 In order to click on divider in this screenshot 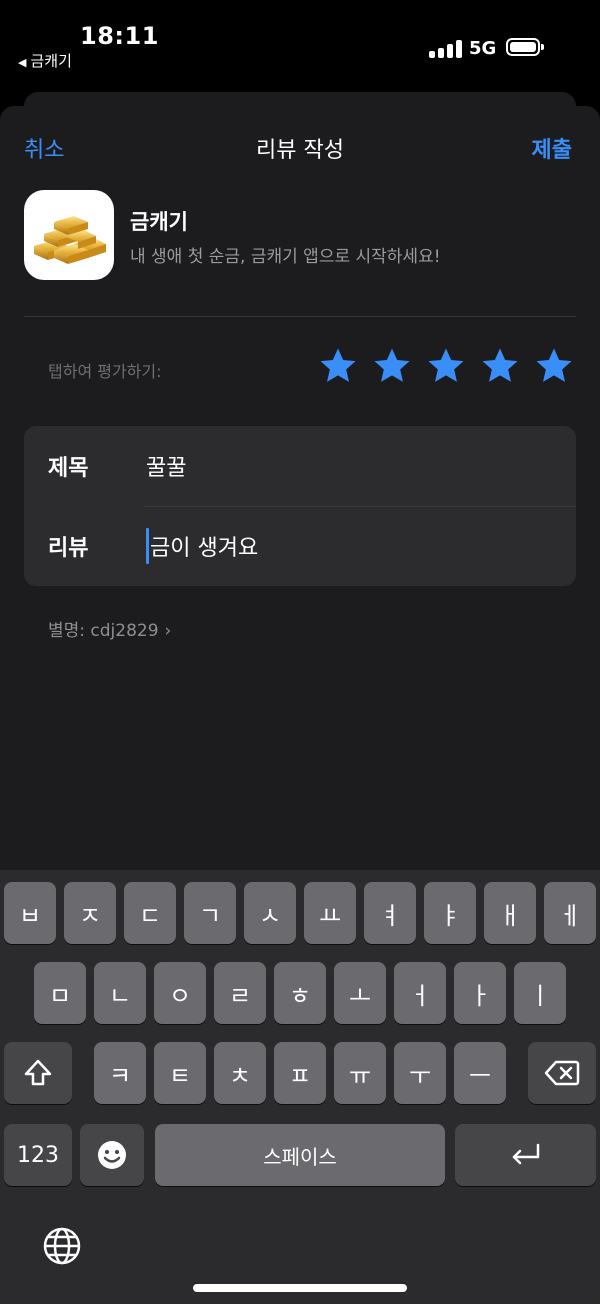, I will do `click(300, 316)`.